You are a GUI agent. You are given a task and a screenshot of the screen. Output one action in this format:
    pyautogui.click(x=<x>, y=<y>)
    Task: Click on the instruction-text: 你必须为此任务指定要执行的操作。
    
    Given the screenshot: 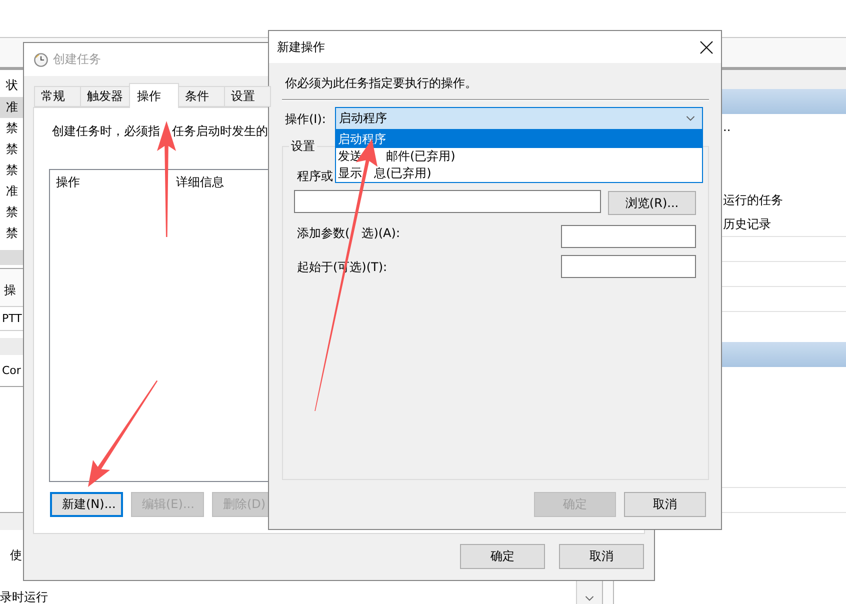 What is the action you would take?
    pyautogui.click(x=381, y=83)
    